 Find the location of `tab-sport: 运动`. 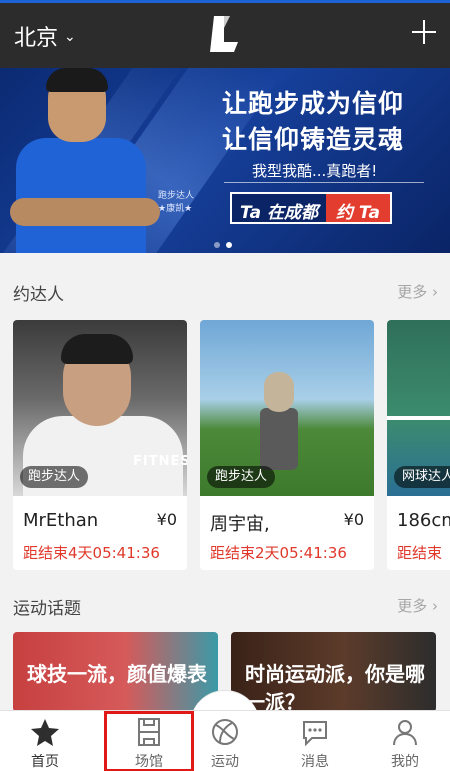

tab-sport: 运动 is located at coordinates (225, 741).